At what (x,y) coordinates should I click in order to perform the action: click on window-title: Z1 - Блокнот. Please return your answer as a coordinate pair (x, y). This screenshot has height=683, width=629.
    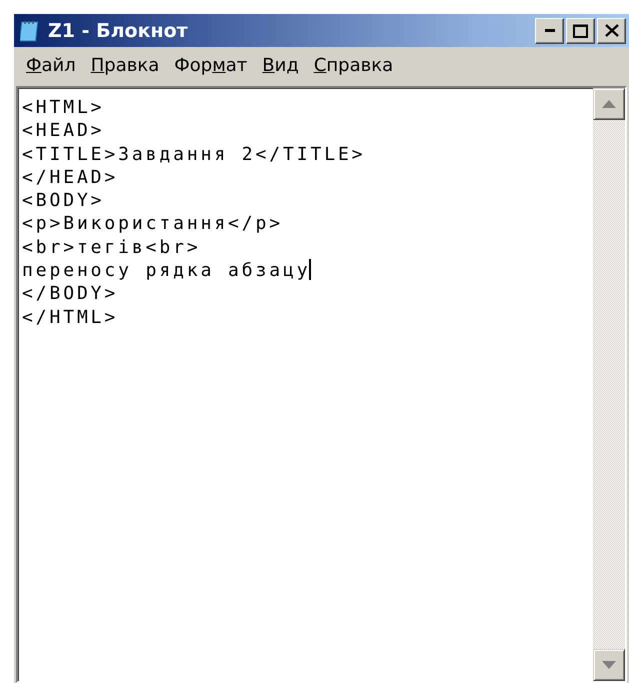
    Looking at the image, I should click on (118, 31).